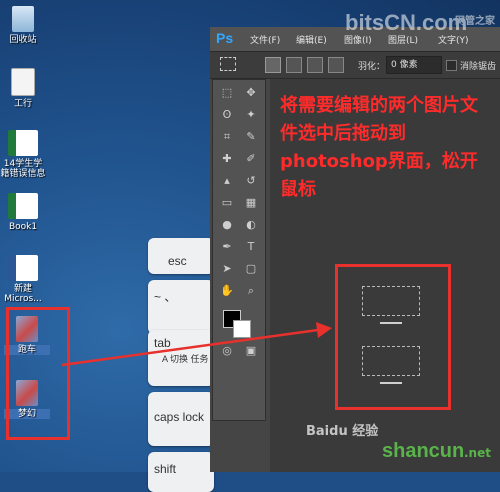  Describe the element at coordinates (324, 330) in the screenshot. I see `drag-arrow-head` at that location.